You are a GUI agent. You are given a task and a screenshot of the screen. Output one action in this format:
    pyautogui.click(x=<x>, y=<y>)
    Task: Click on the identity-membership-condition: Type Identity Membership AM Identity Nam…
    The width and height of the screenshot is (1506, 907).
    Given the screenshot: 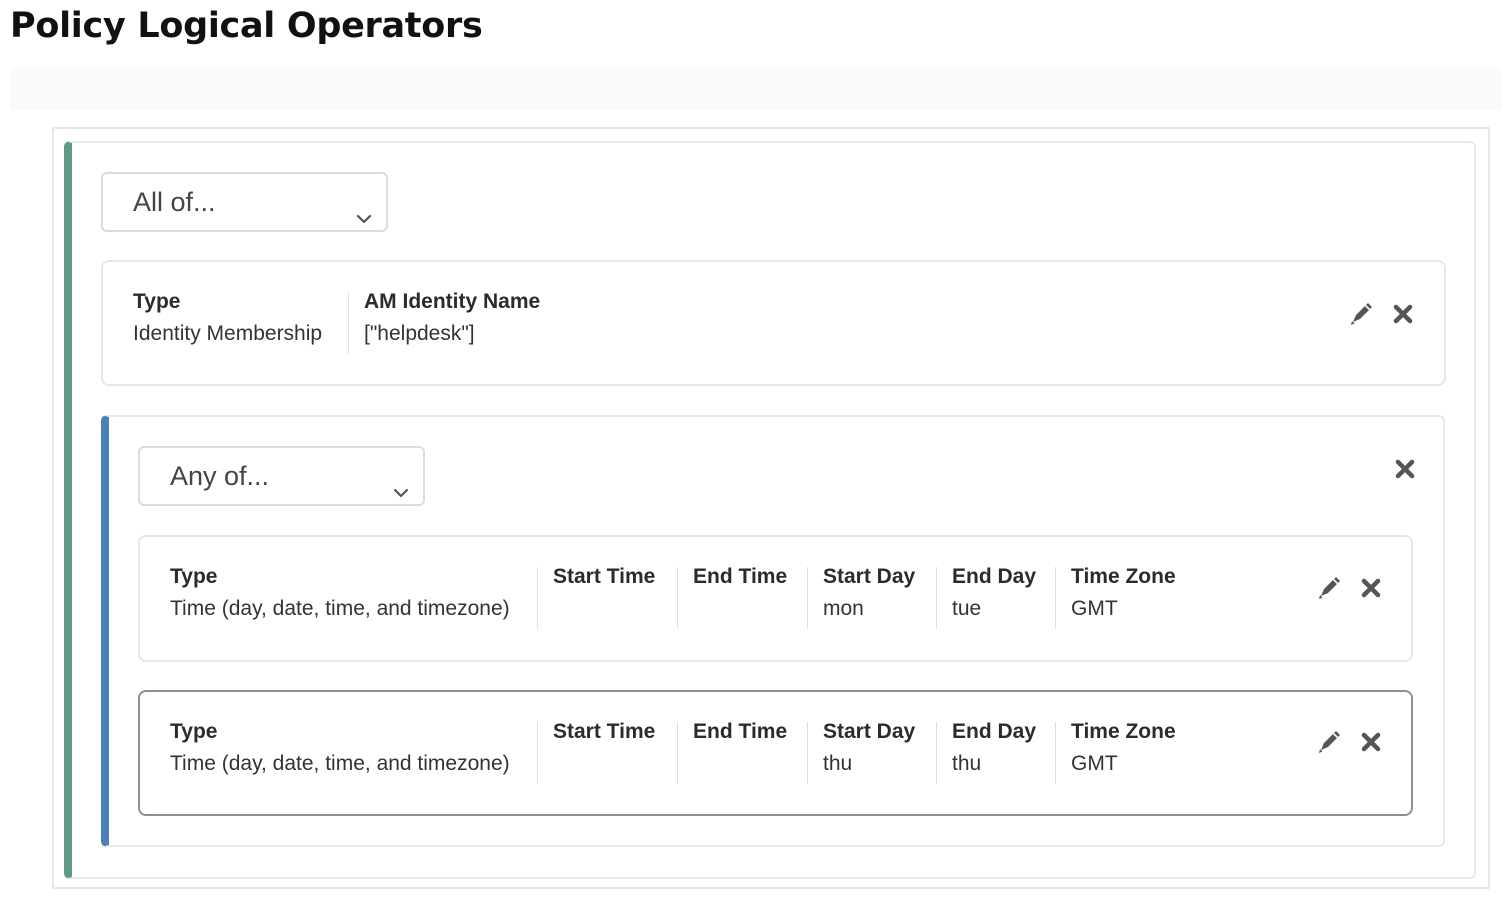 What is the action you would take?
    pyautogui.click(x=773, y=323)
    